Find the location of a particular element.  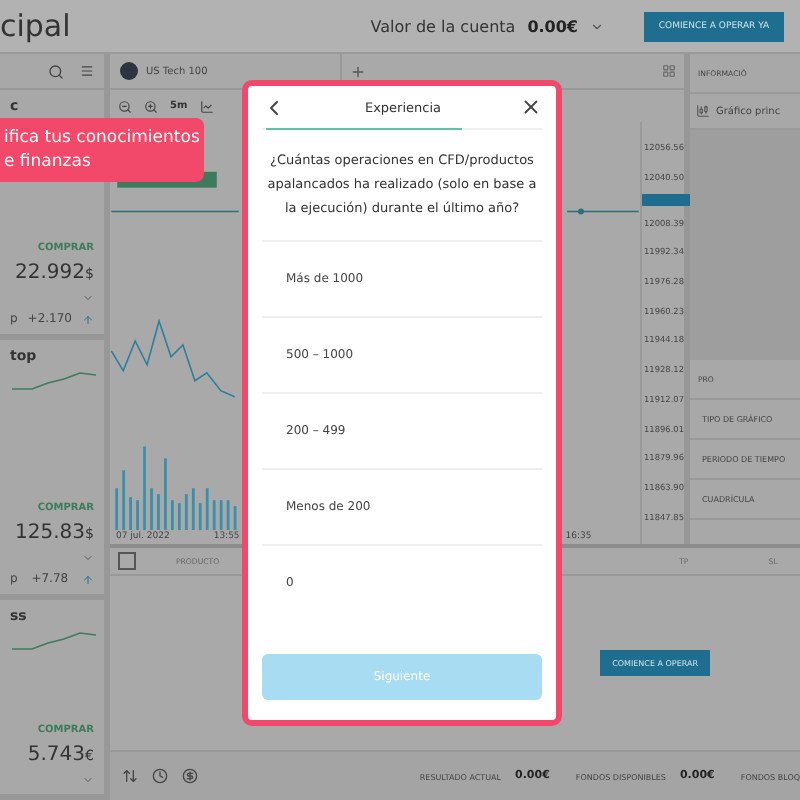

tooltip-banner: ifica tus conocimientos e finanzas is located at coordinates (102, 150).